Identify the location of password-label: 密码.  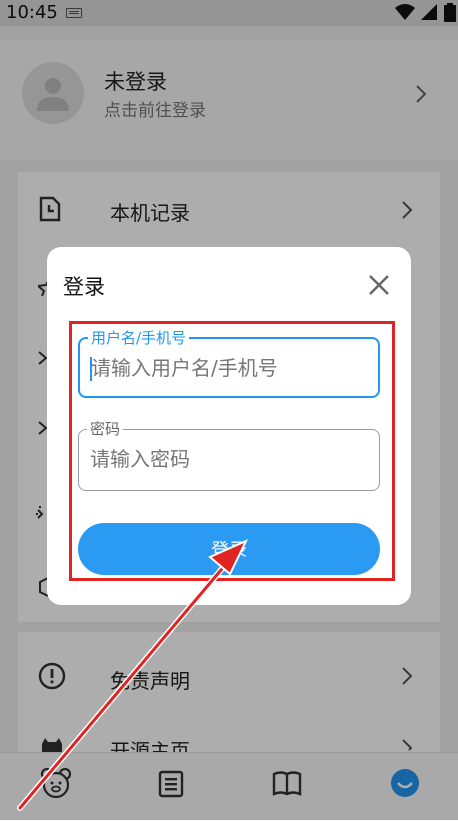
(105, 429).